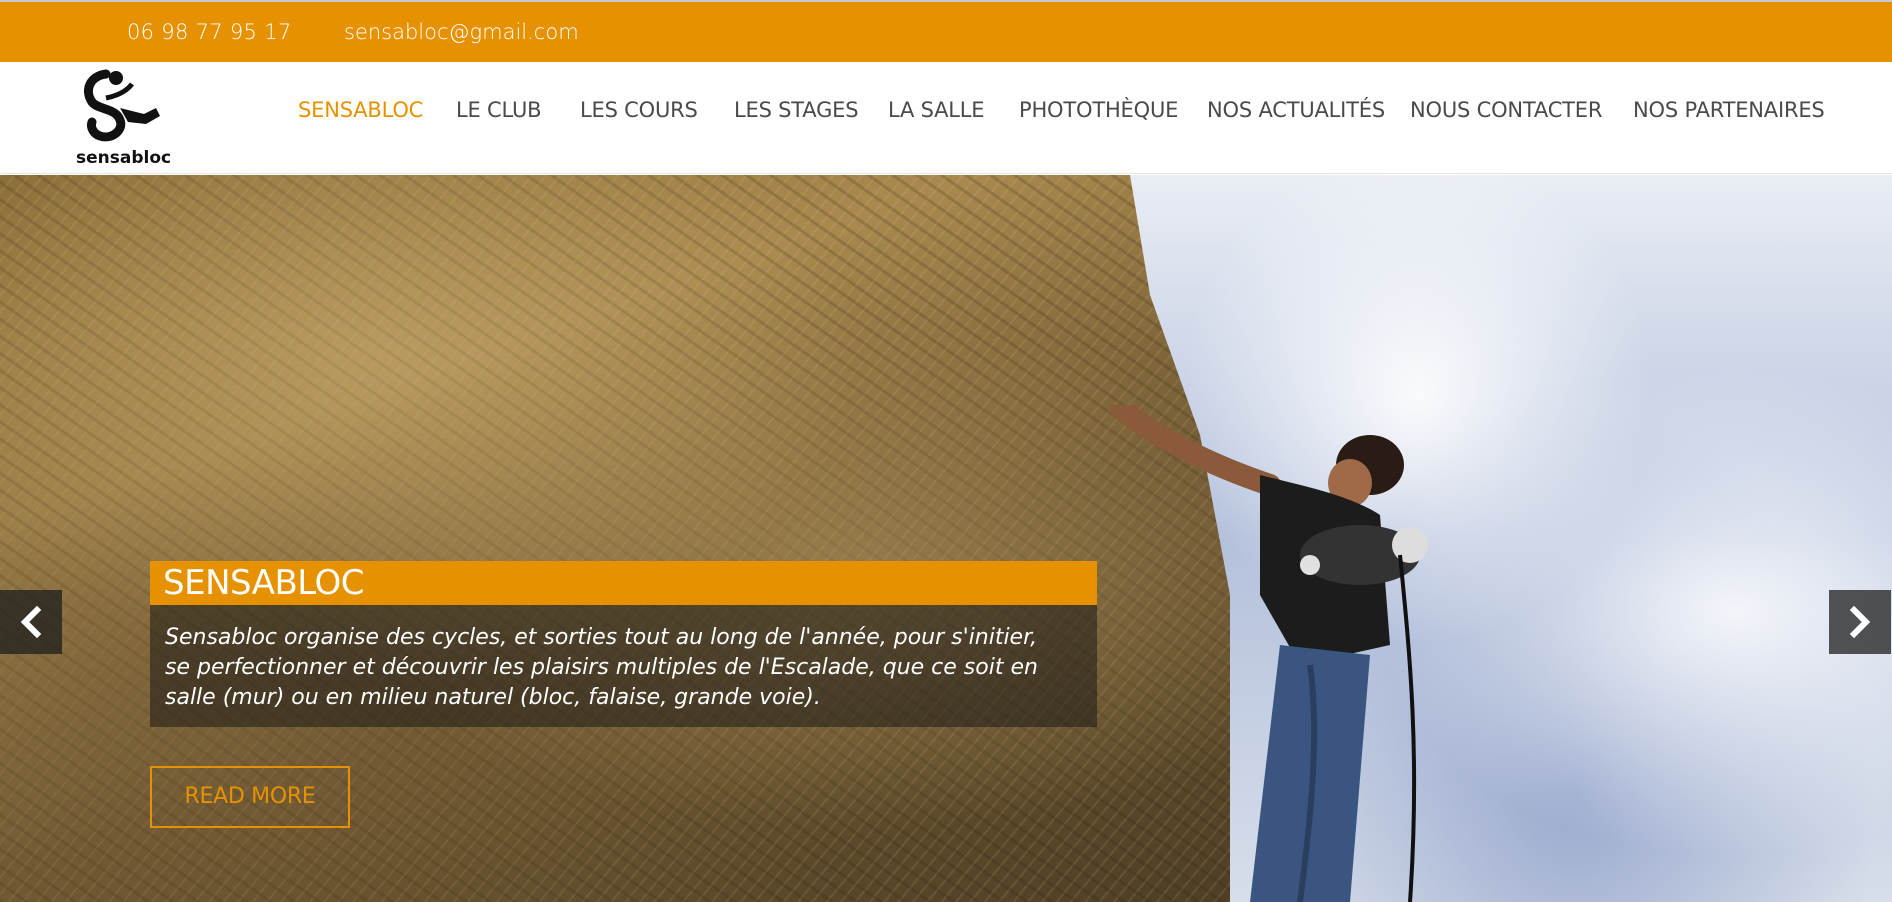  What do you see at coordinates (623, 583) in the screenshot?
I see `slide-title: SENSABLOC` at bounding box center [623, 583].